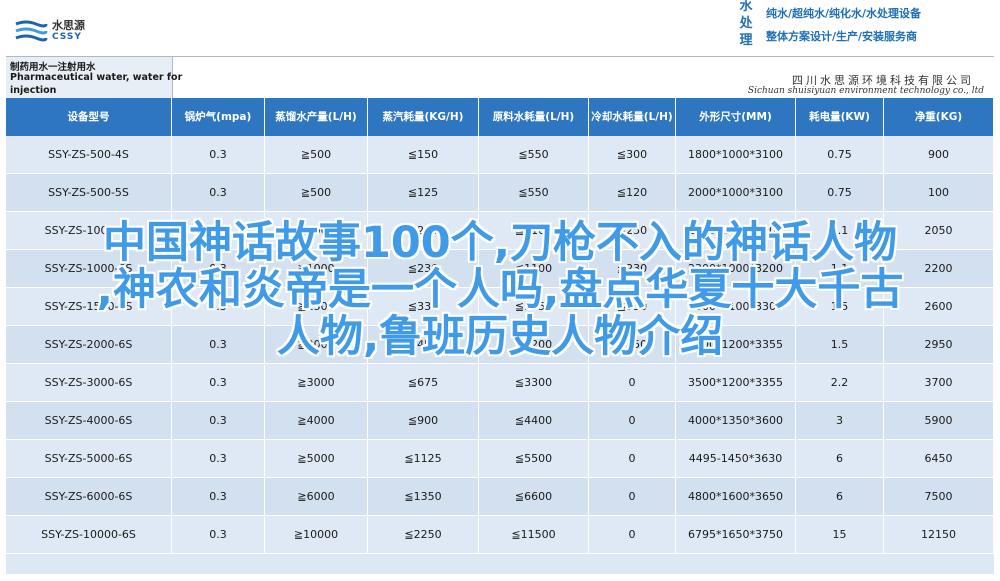  What do you see at coordinates (736, 496) in the screenshot?
I see `table-cell: 4800*1600*3650` at bounding box center [736, 496].